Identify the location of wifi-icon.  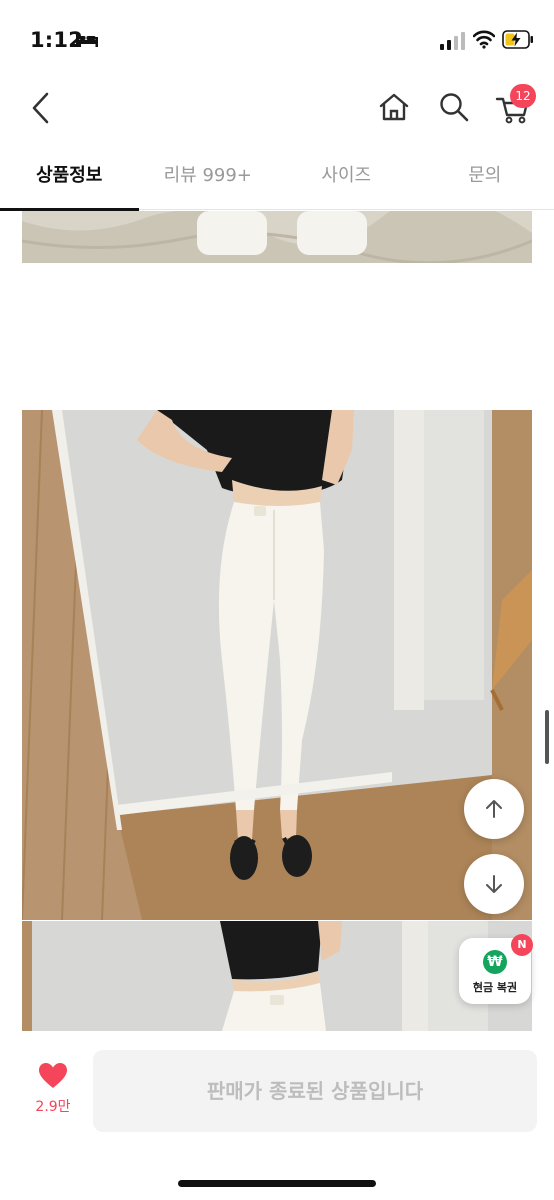
(484, 39).